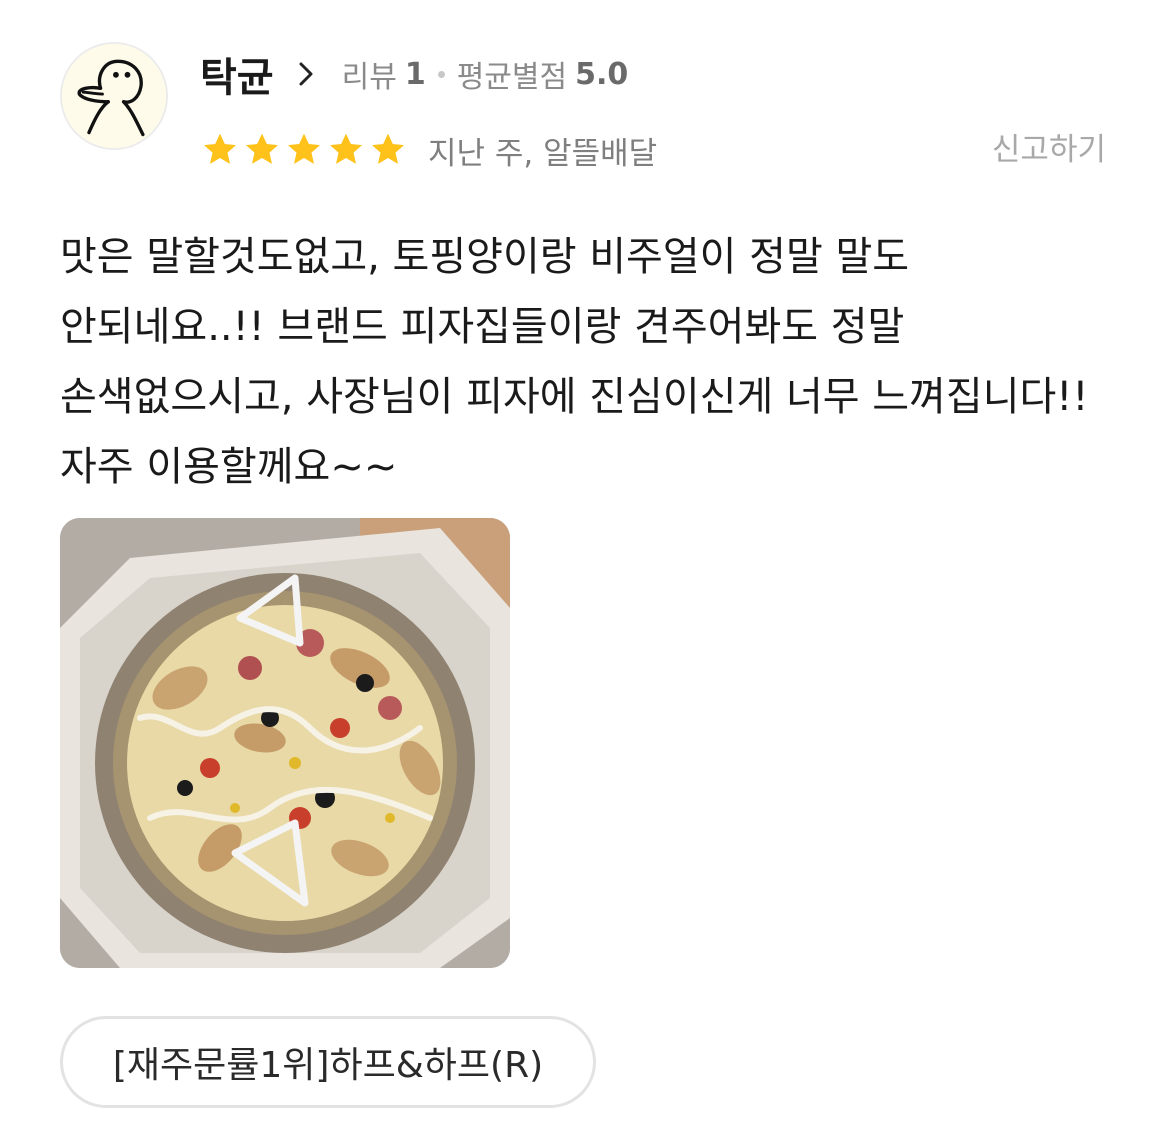 The height and width of the screenshot is (1140, 1170). Describe the element at coordinates (328, 1062) in the screenshot. I see `ordered-menu-chip: [재주문률1위]하프&하프(R)` at that location.